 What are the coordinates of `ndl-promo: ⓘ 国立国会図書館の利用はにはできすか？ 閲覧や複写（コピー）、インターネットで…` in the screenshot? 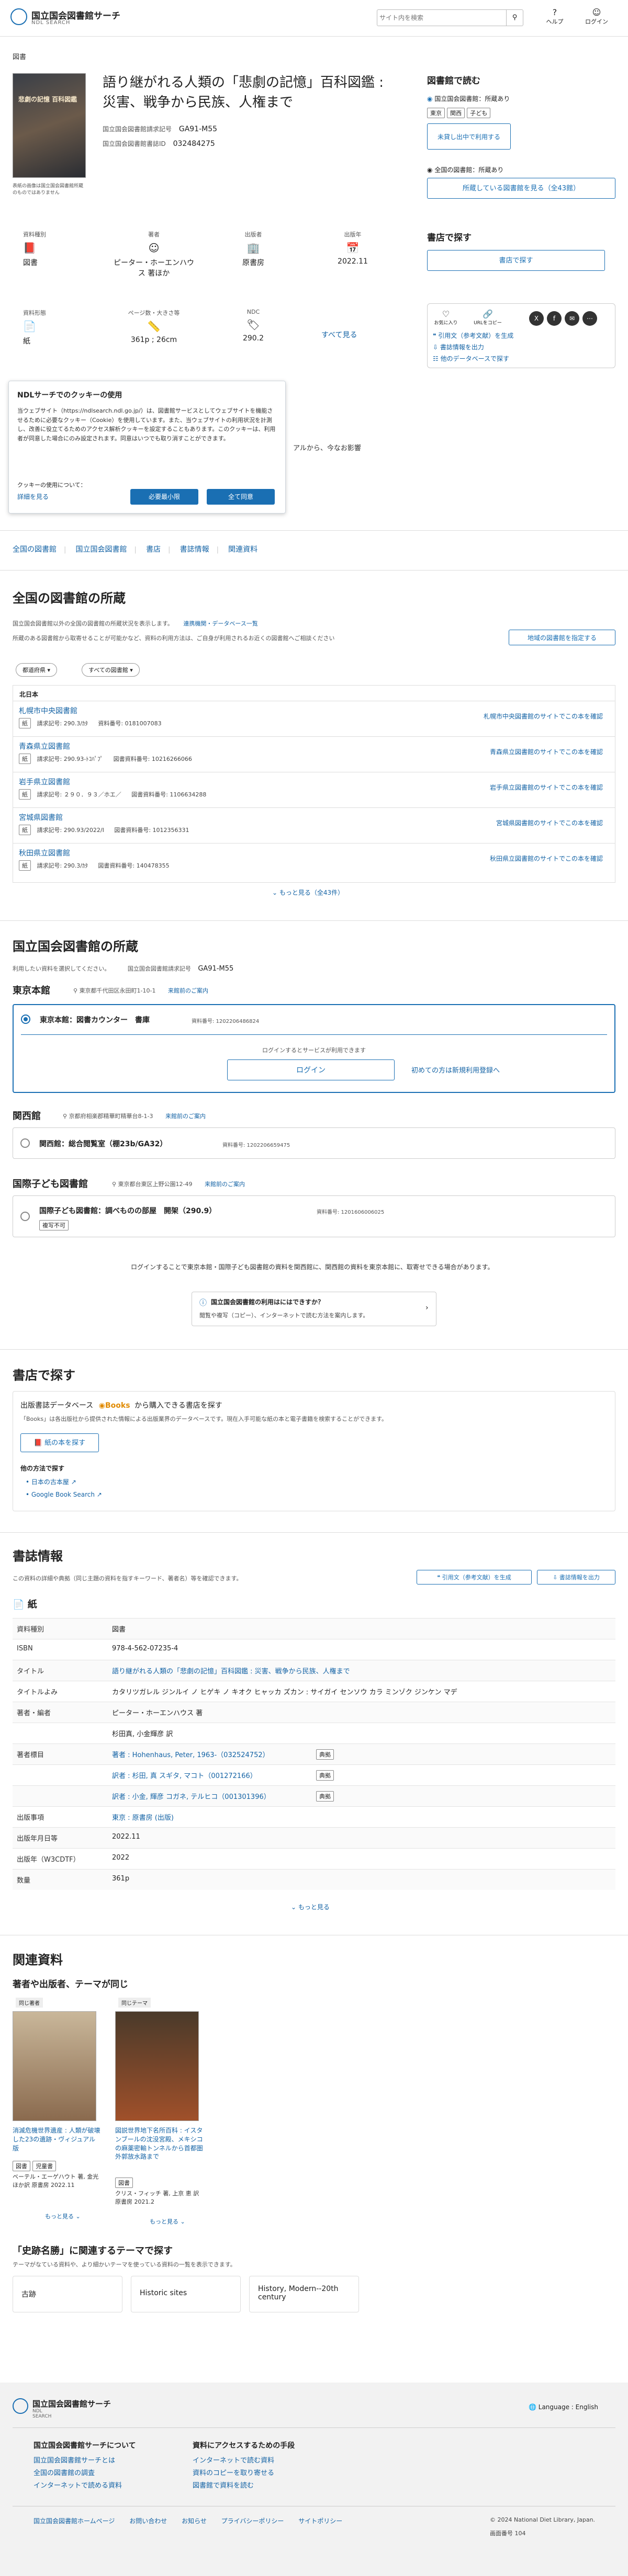 It's located at (314, 1309).